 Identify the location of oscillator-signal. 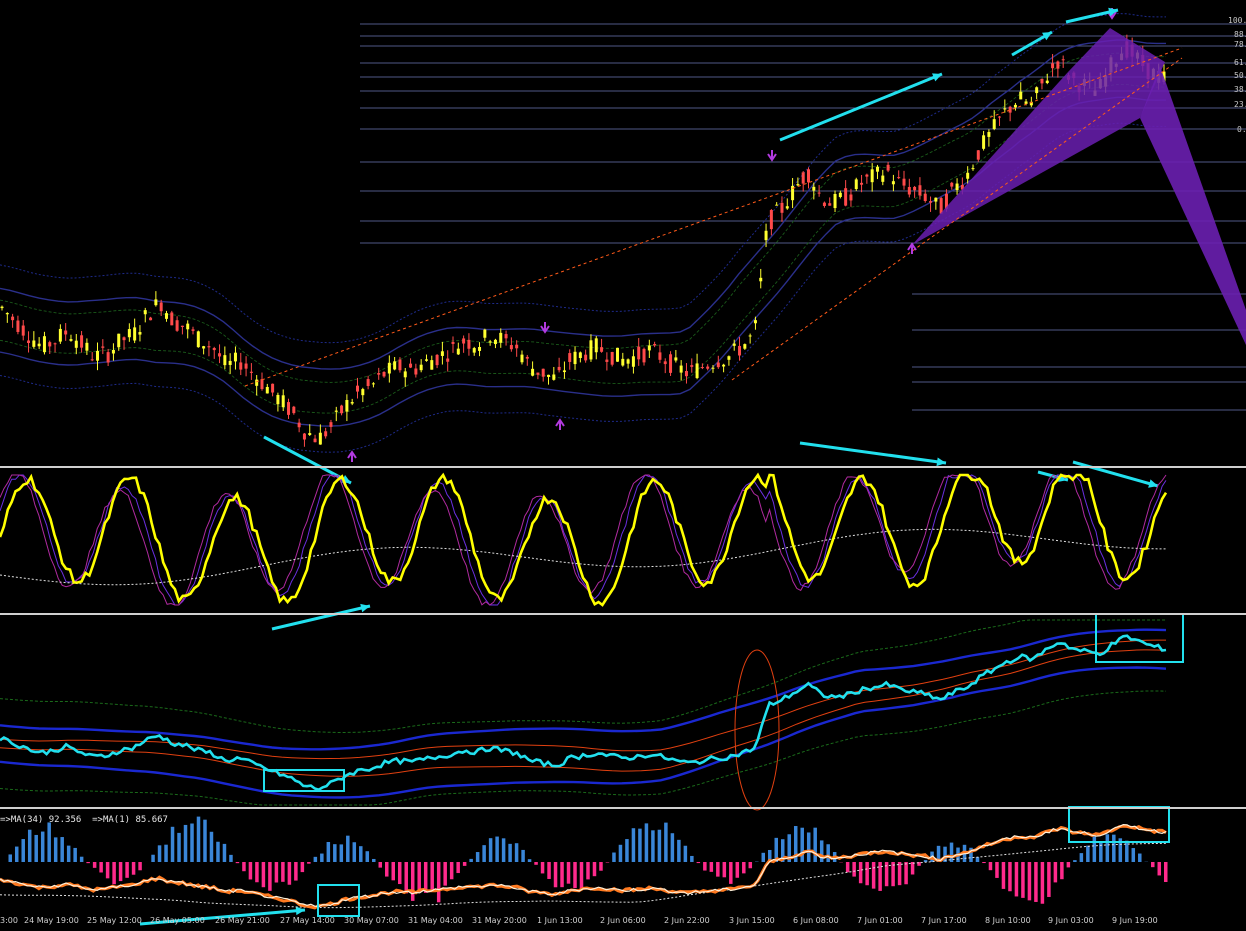
(583, 540).